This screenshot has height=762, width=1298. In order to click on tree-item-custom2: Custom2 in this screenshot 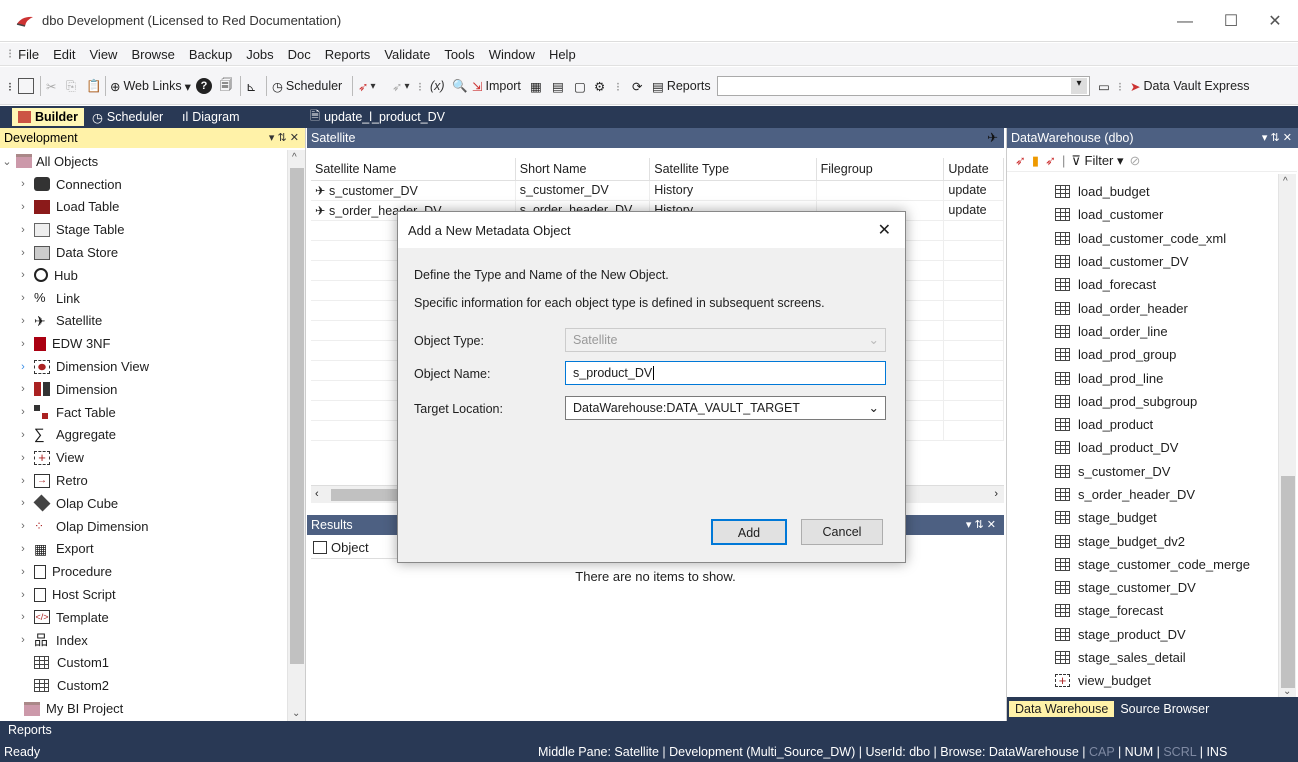, I will do `click(143, 685)`.